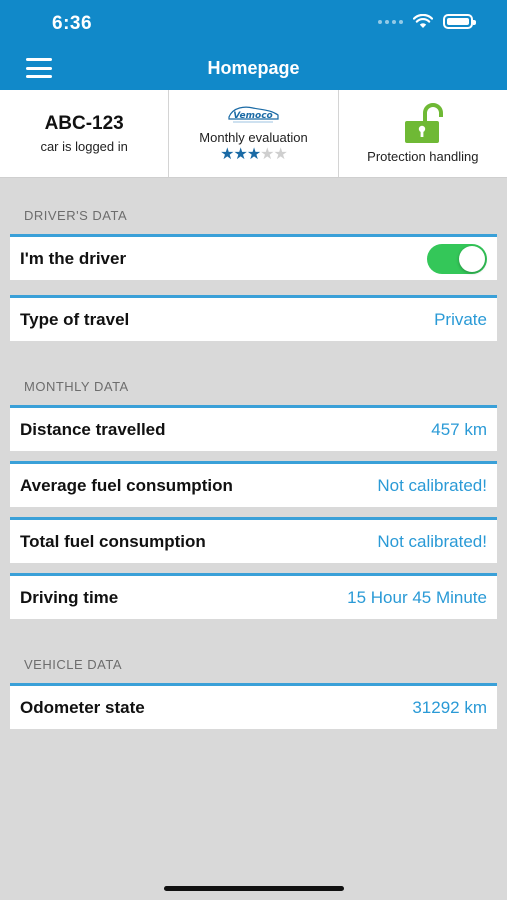 This screenshot has height=900, width=507. What do you see at coordinates (76, 215) in the screenshot?
I see `section-title-drivers: DRIVER'S DATA` at bounding box center [76, 215].